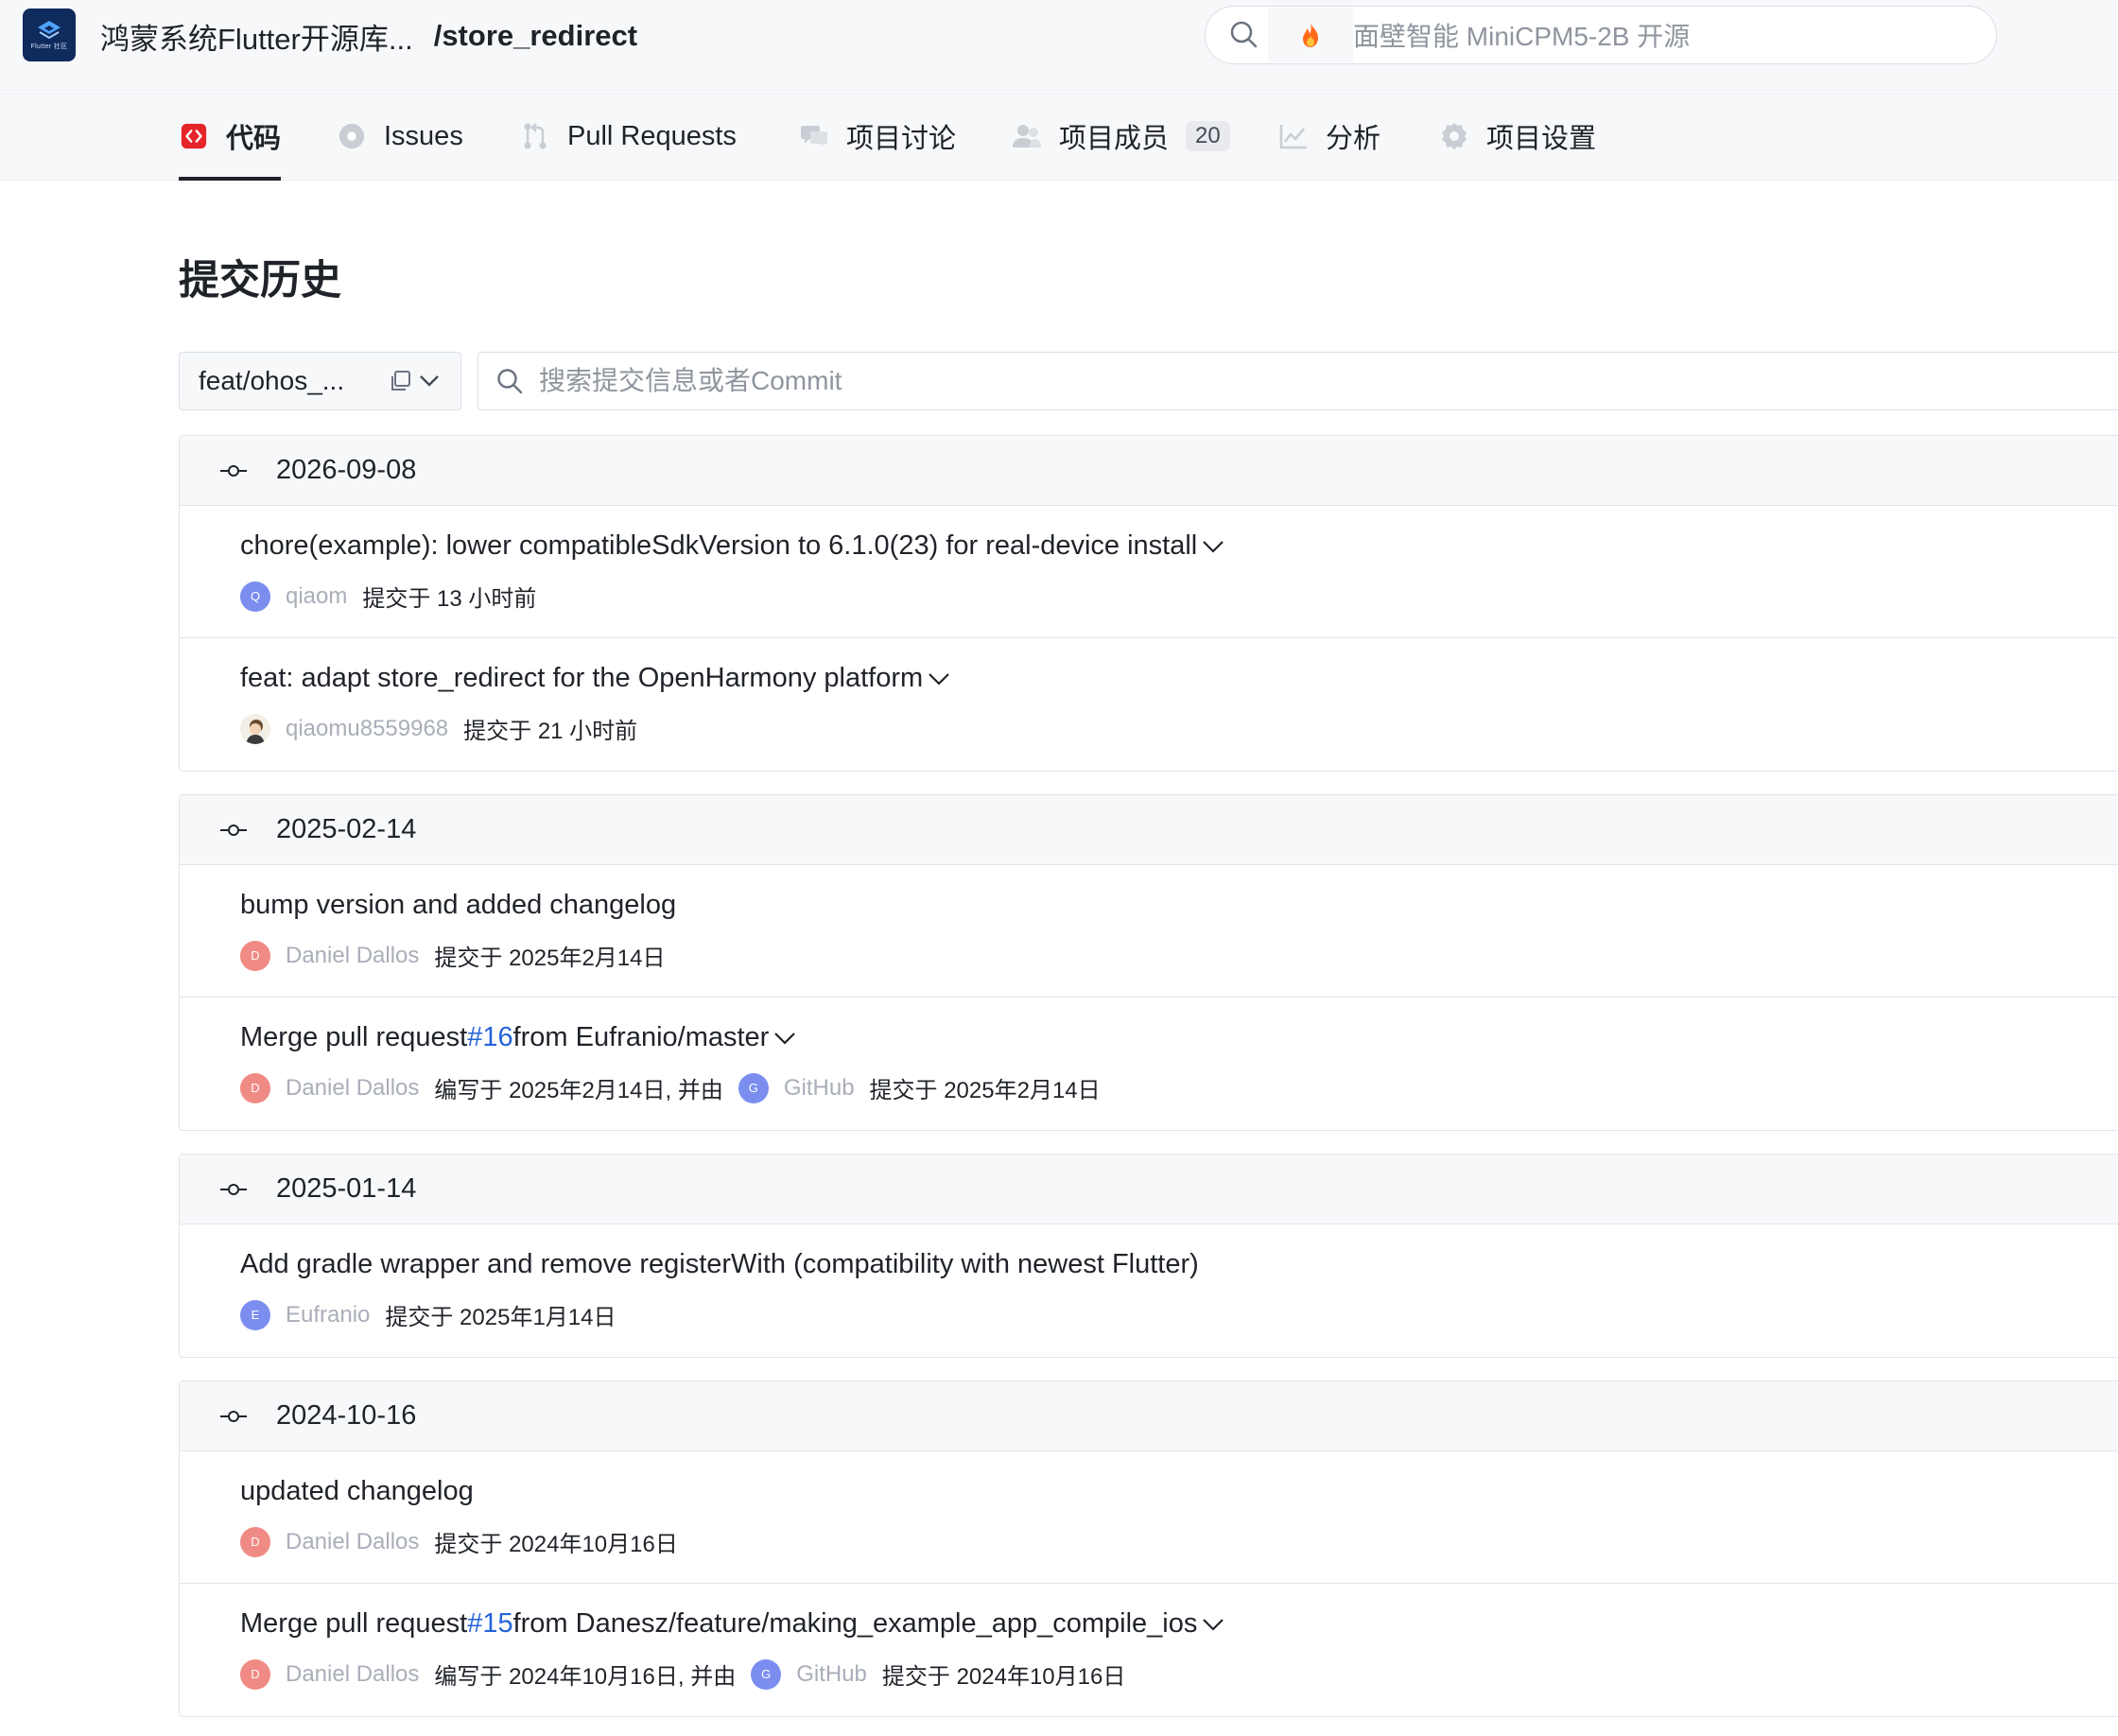 This screenshot has height=1736, width=2118. Describe the element at coordinates (254, 139) in the screenshot. I see `tab-label: 代码` at that location.